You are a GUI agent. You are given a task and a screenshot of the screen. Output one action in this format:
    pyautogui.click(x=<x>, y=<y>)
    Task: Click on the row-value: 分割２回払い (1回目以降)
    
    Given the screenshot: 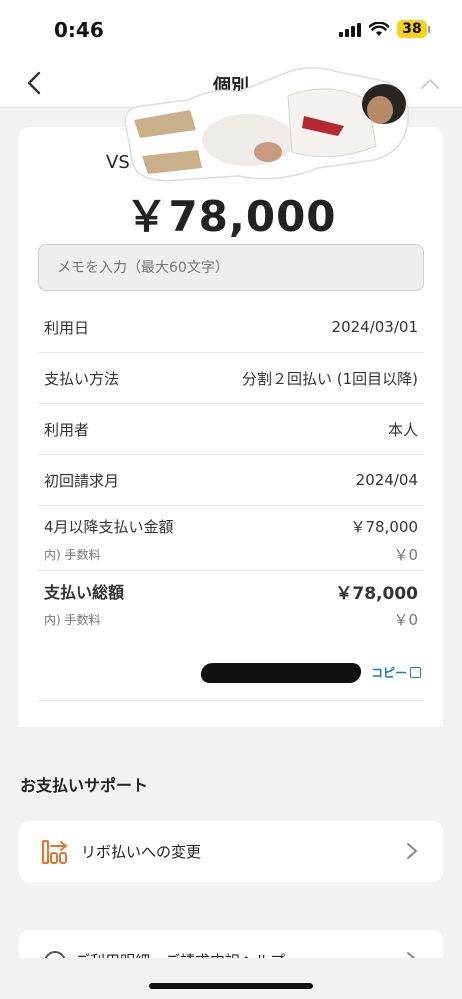 What is the action you would take?
    pyautogui.click(x=329, y=378)
    